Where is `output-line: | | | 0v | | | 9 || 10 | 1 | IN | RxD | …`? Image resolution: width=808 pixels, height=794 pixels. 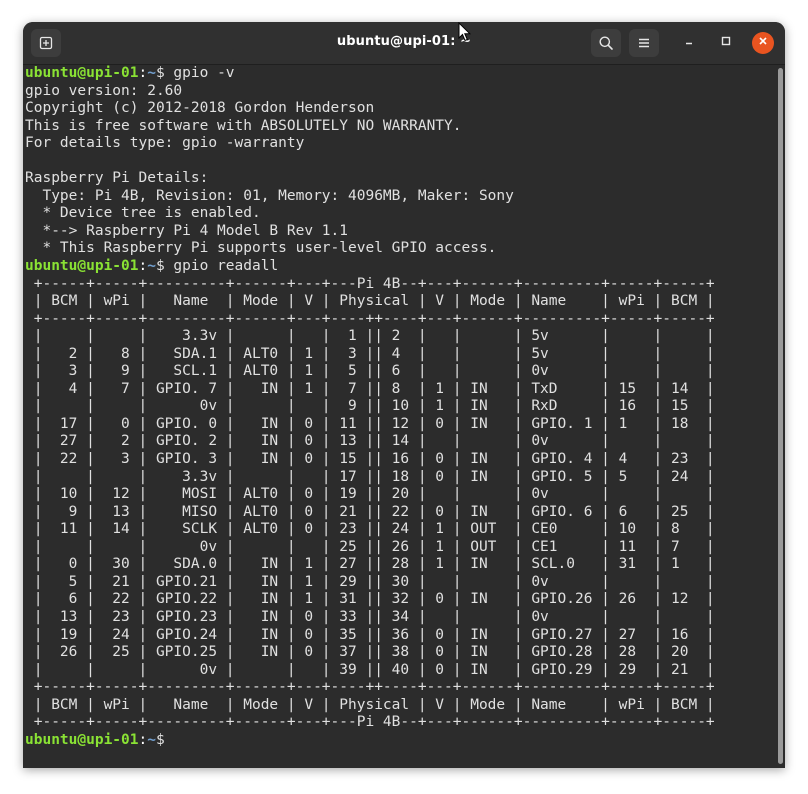
output-line: | | | 0v | | | 9 || 10 | 1 | IN | RxD | … is located at coordinates (370, 406).